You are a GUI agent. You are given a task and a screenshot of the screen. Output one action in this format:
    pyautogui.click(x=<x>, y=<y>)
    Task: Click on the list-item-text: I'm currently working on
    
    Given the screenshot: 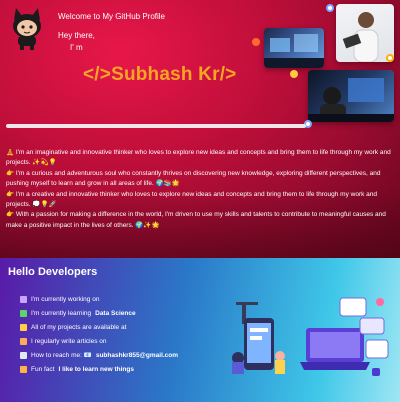 What is the action you would take?
    pyautogui.click(x=65, y=299)
    